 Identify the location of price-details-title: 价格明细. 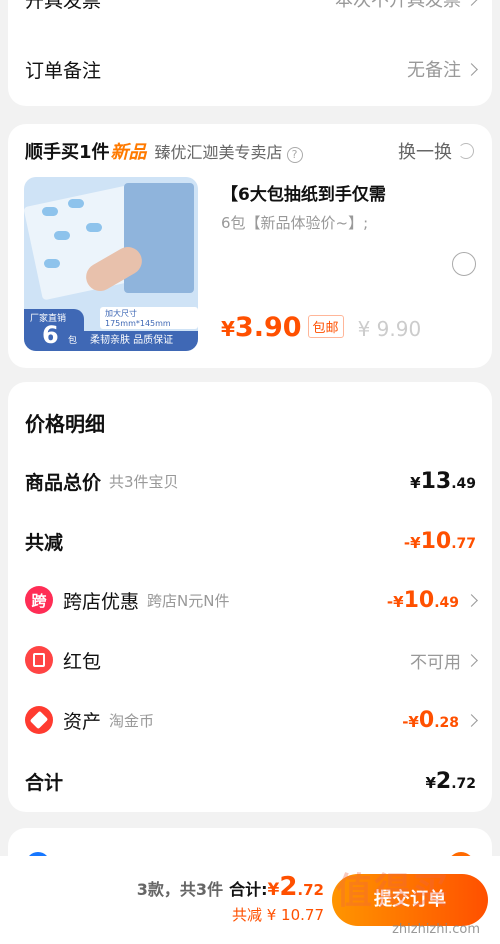
(65, 424).